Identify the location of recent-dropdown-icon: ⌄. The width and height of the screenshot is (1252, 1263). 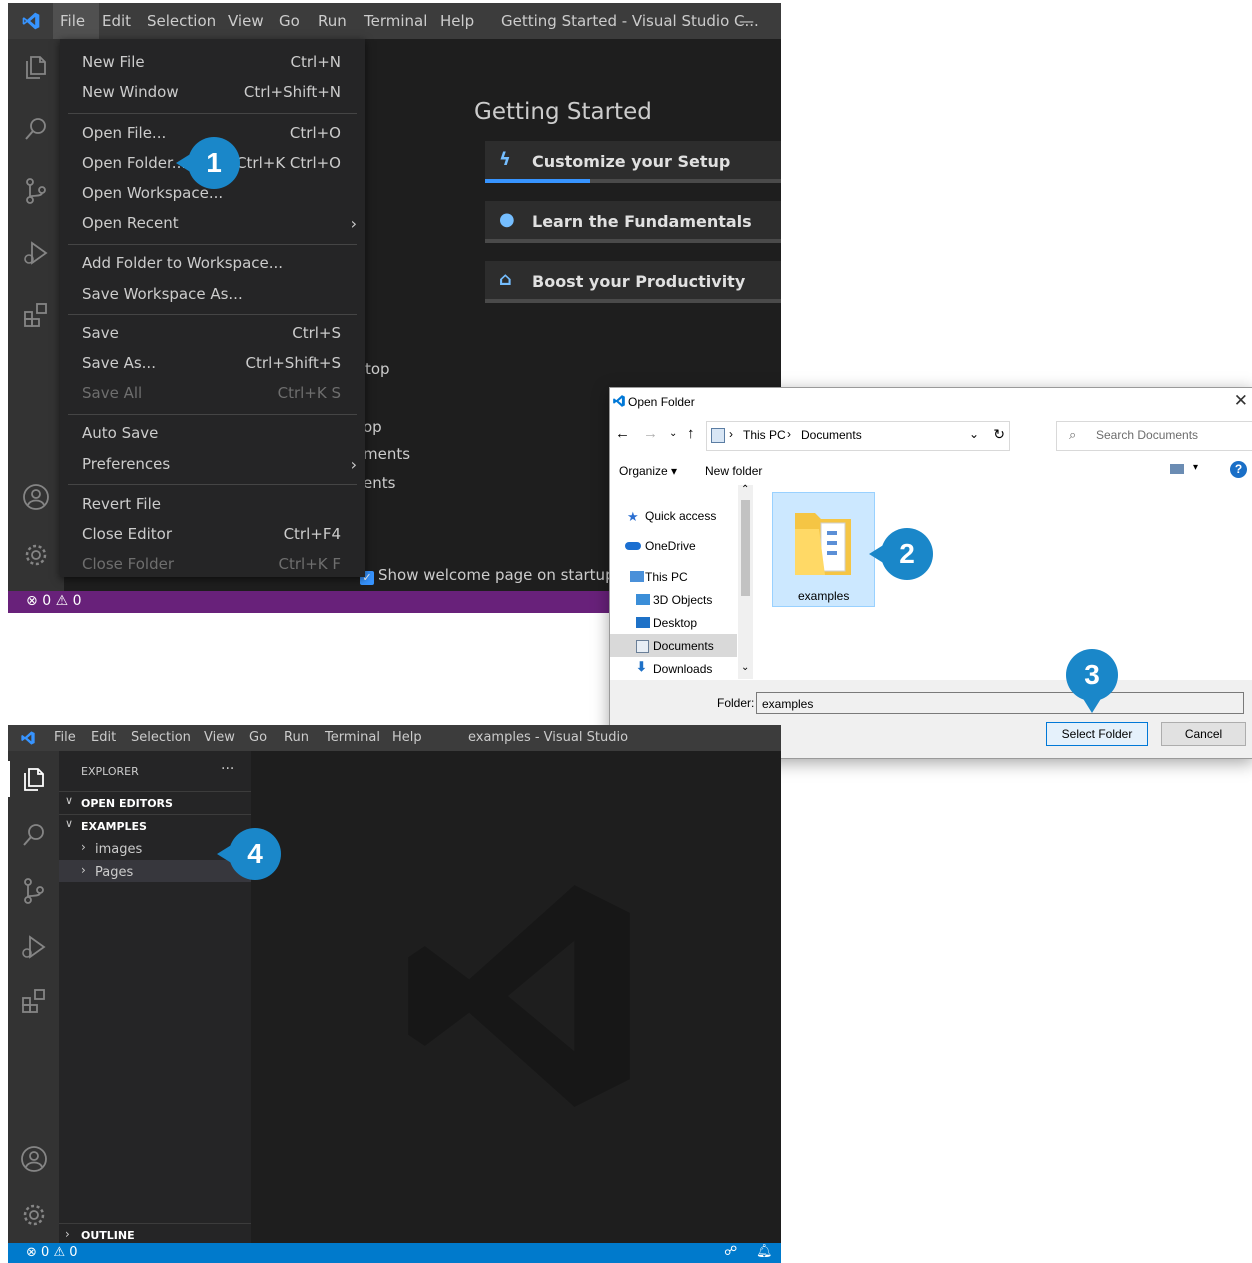
(673, 433).